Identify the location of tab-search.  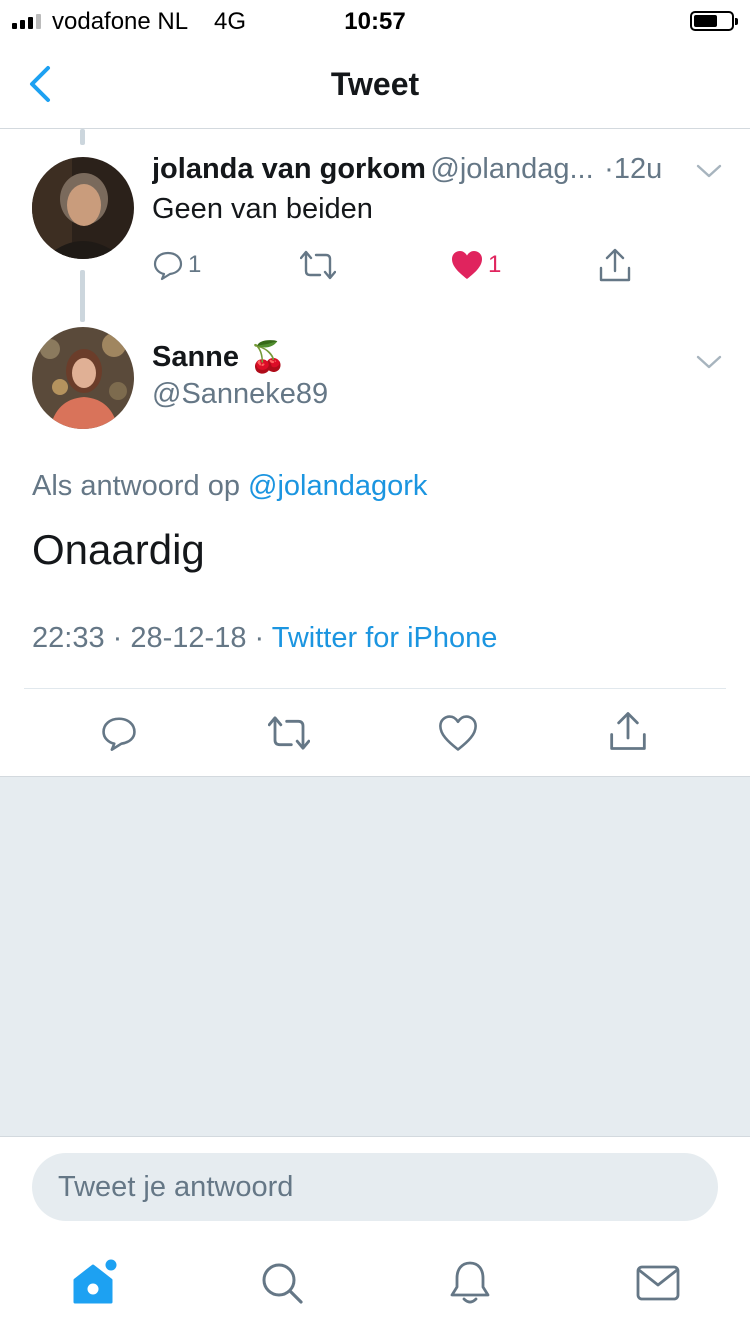
(282, 1283).